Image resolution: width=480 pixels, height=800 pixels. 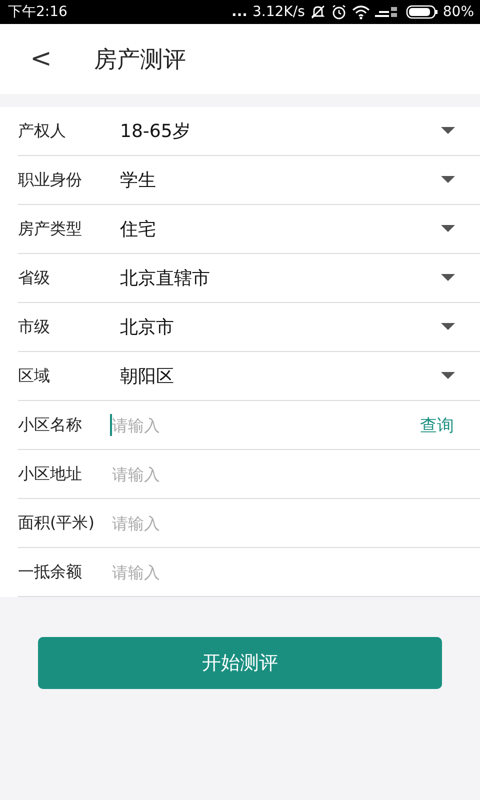 I want to click on alarm-icon, so click(x=338, y=12).